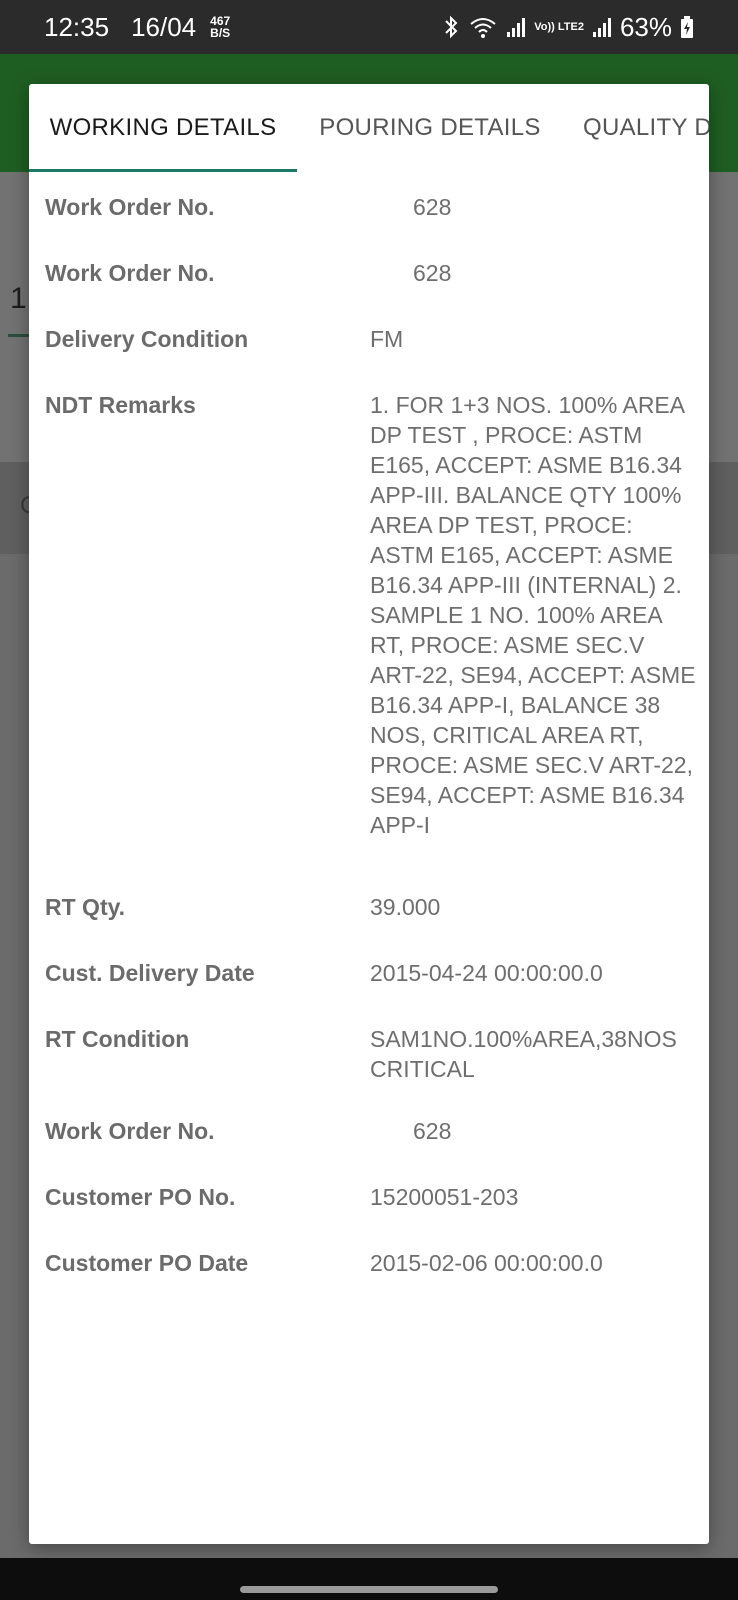 The width and height of the screenshot is (738, 1600). What do you see at coordinates (18, 298) in the screenshot?
I see `background-field-text: 1` at bounding box center [18, 298].